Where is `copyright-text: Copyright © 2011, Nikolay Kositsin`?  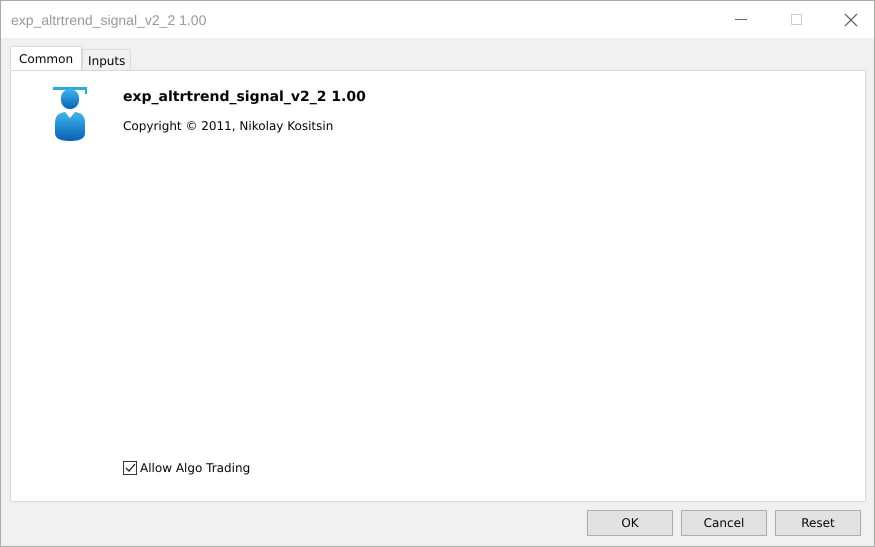
copyright-text: Copyright © 2011, Nikolay Kositsin is located at coordinates (228, 126).